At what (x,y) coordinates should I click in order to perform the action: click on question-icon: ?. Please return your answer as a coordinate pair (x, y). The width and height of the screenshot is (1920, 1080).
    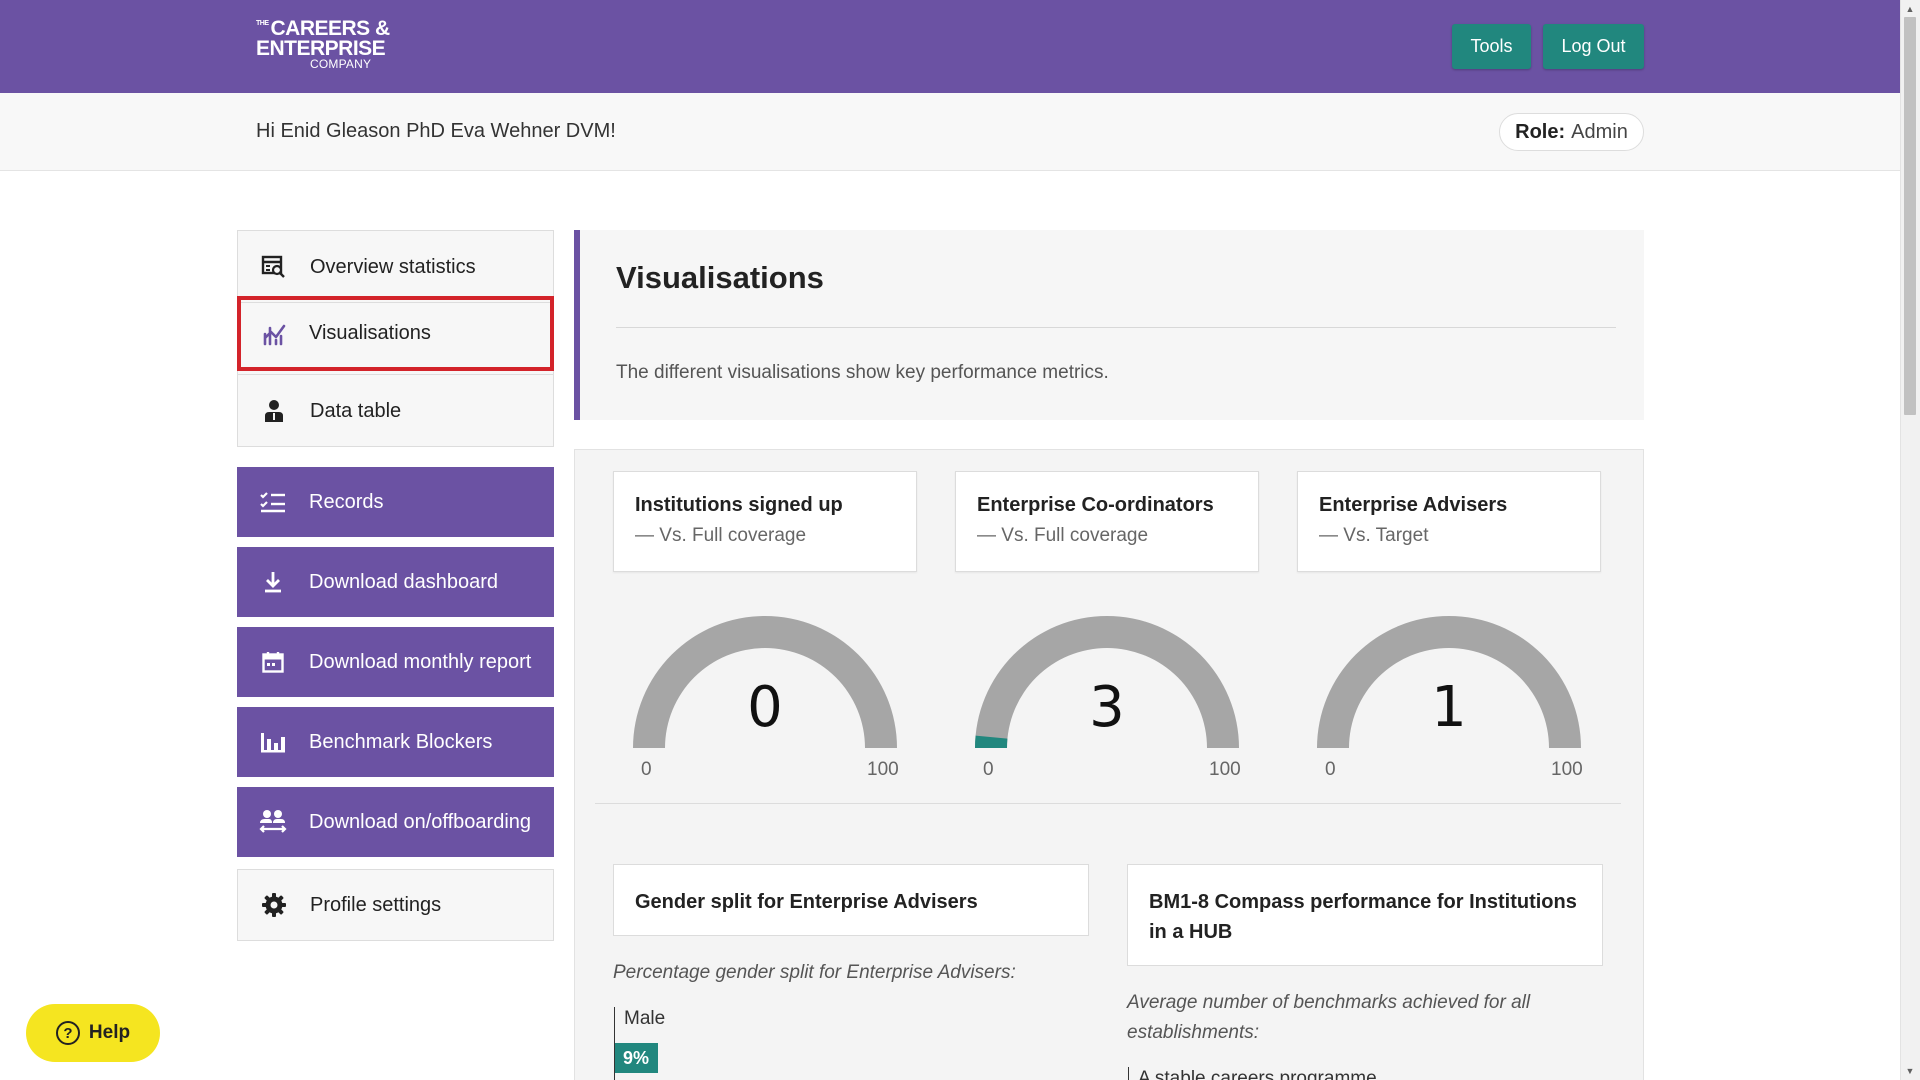
    Looking at the image, I should click on (67, 1033).